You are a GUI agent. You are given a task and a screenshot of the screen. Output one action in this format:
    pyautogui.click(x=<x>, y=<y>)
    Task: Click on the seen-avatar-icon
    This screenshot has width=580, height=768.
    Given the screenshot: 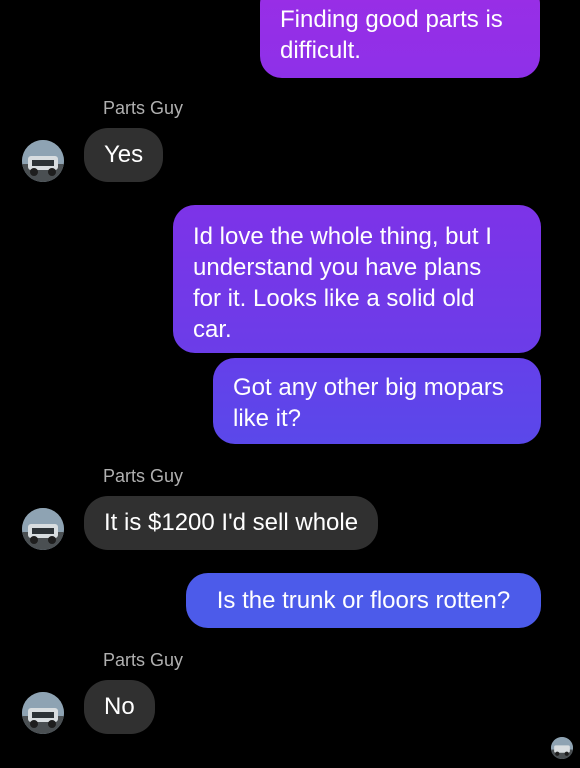 What is the action you would take?
    pyautogui.click(x=562, y=748)
    